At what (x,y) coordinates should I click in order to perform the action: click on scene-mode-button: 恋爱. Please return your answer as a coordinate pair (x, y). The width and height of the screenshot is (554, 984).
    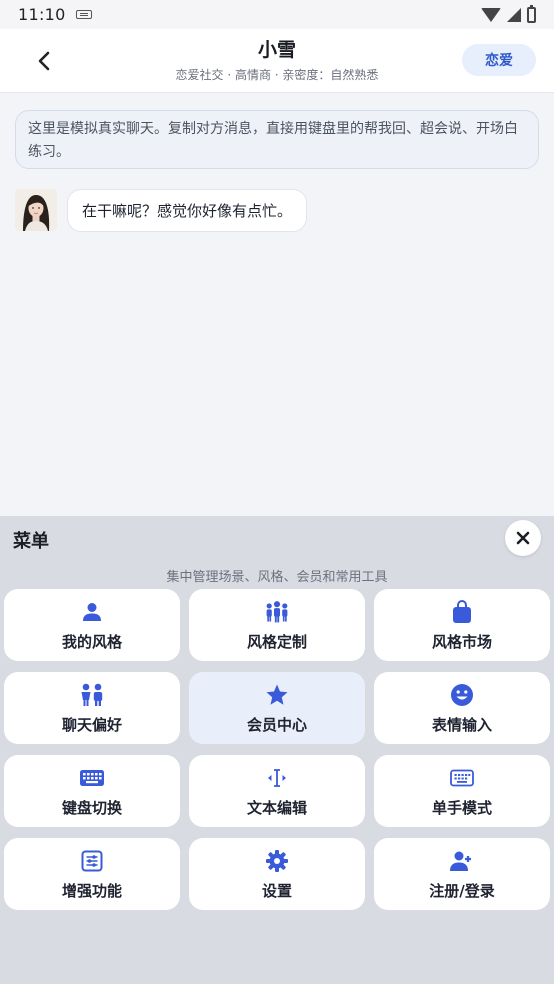
    Looking at the image, I should click on (499, 60).